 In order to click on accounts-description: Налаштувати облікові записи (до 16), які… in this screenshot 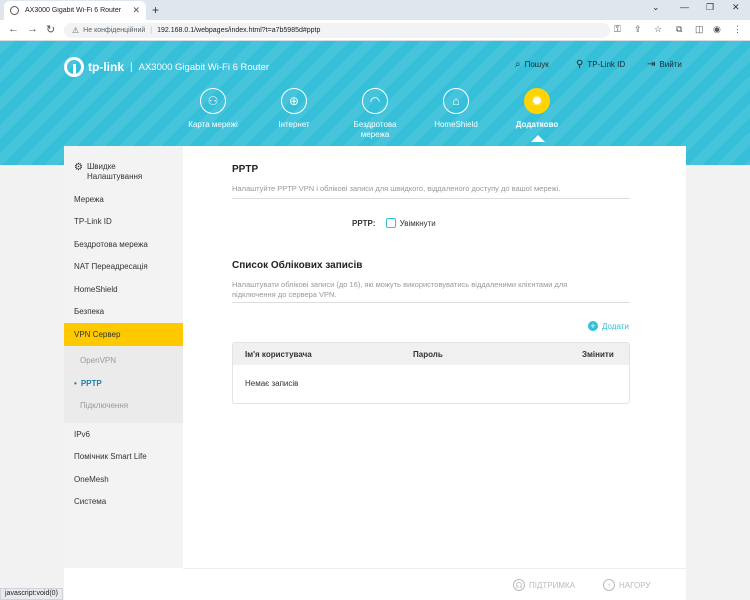, I will do `click(400, 289)`.